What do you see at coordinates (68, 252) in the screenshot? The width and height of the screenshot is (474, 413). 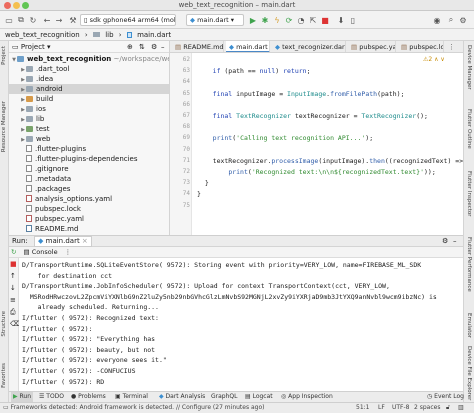 I see `more-icon: ⋮` at bounding box center [68, 252].